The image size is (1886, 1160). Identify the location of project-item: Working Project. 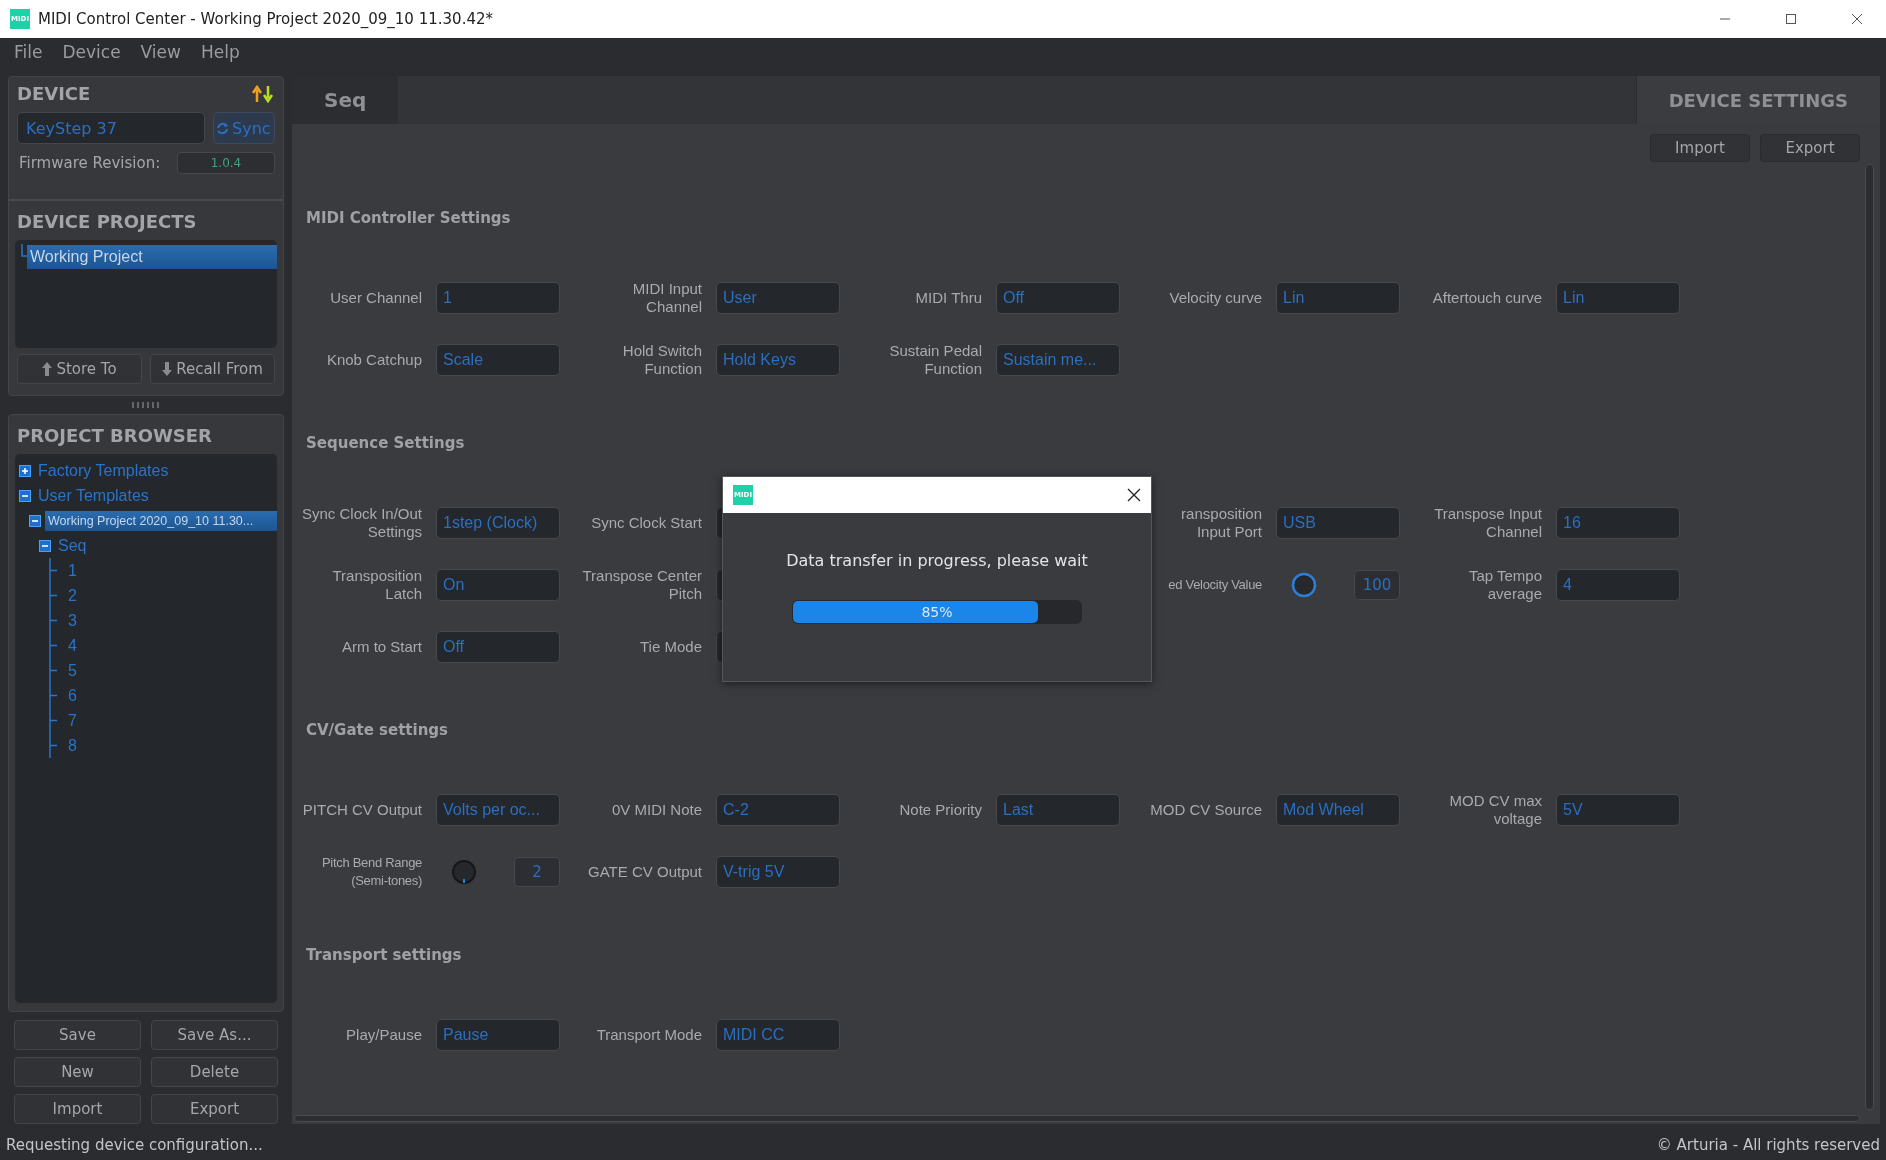
(152, 256).